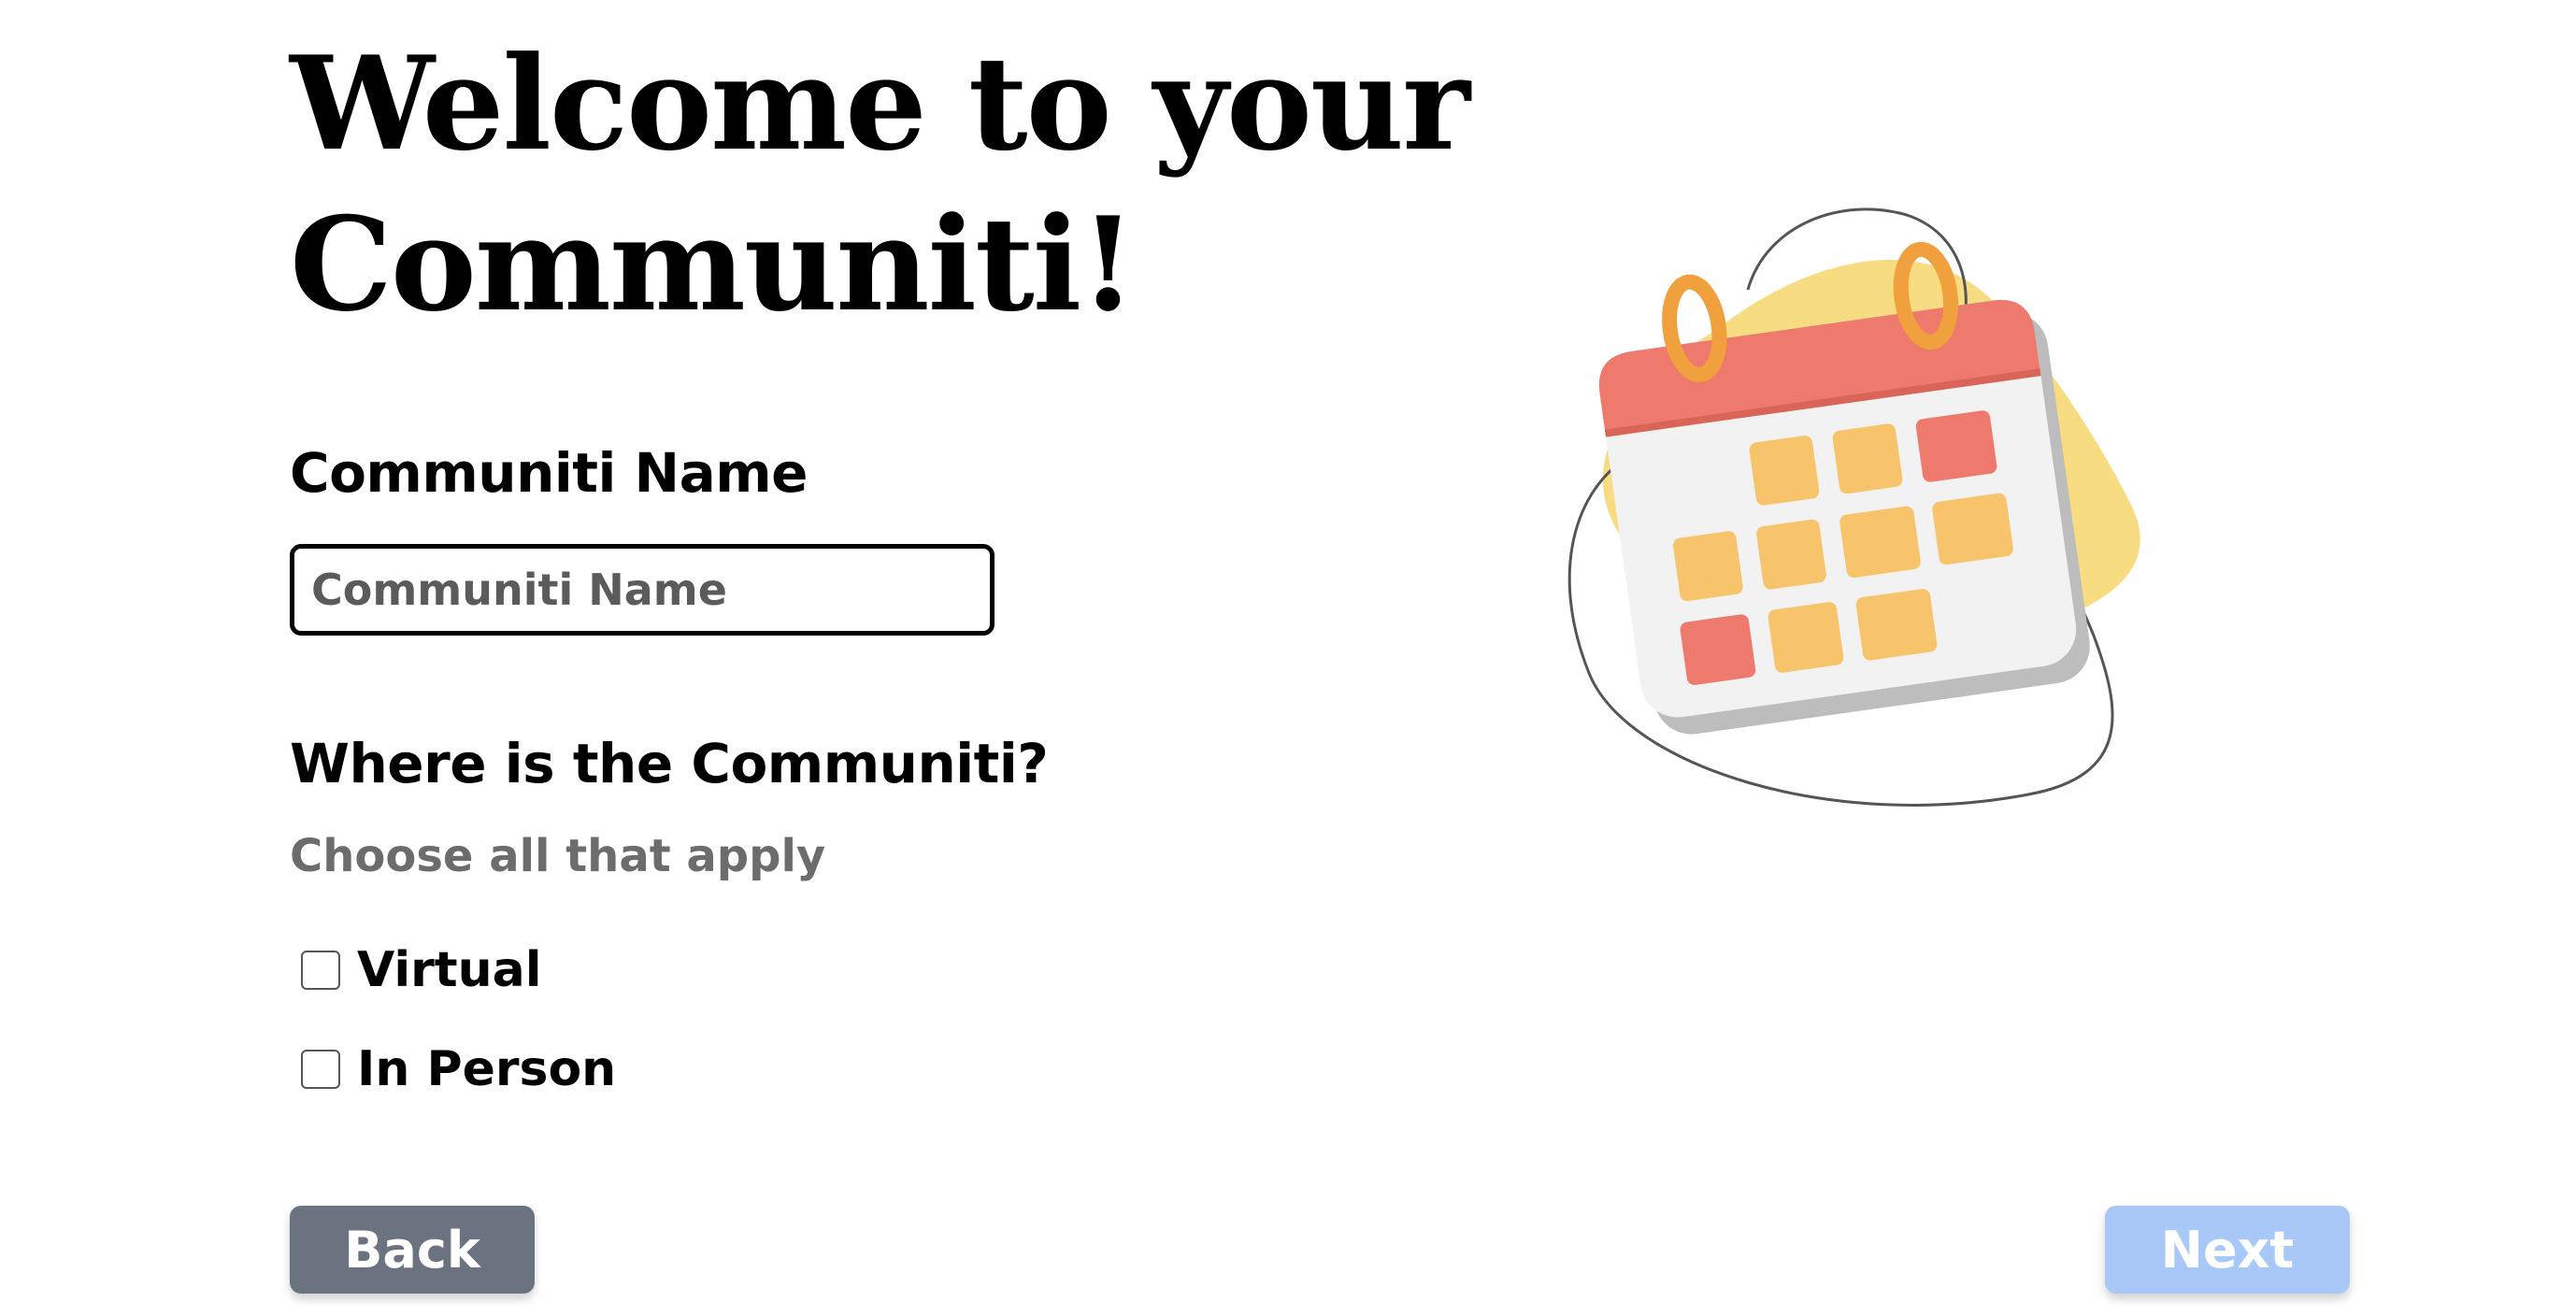 This screenshot has width=2576, height=1316. What do you see at coordinates (880, 103) in the screenshot?
I see `title-line-1: Welcome to your` at bounding box center [880, 103].